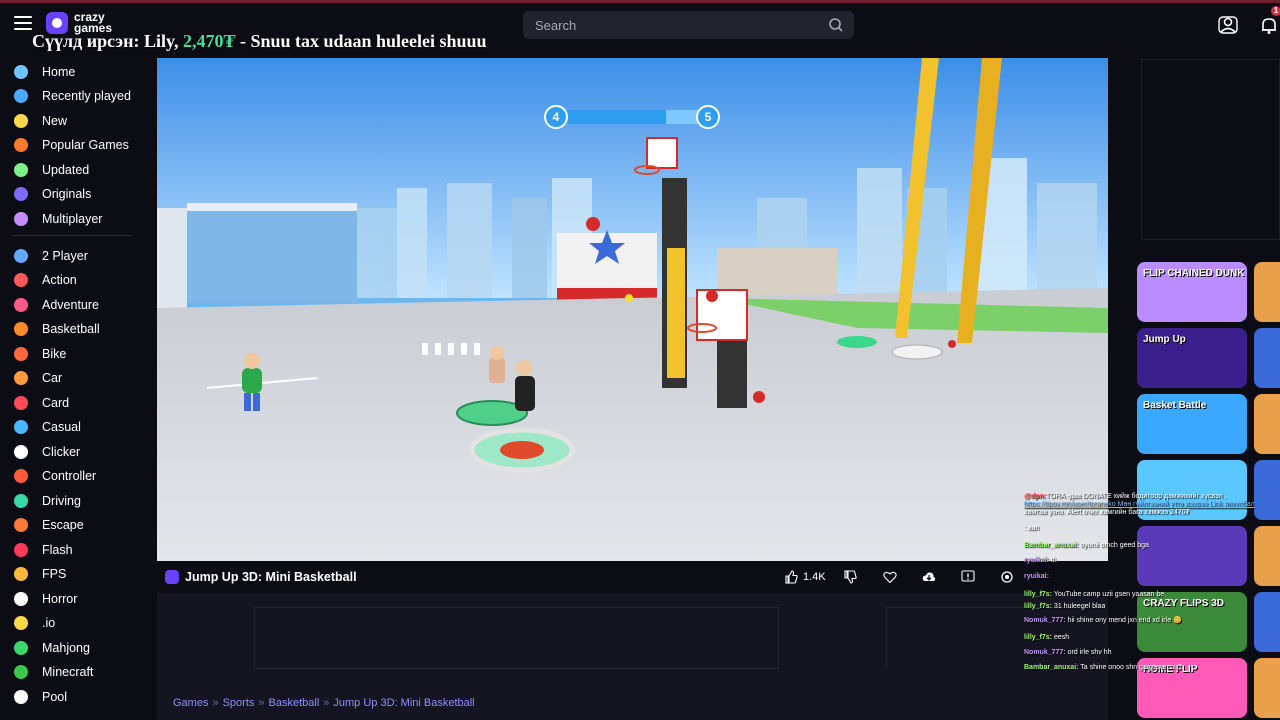  What do you see at coordinates (209, 41) in the screenshot?
I see `alert-amount: 2,470₮` at bounding box center [209, 41].